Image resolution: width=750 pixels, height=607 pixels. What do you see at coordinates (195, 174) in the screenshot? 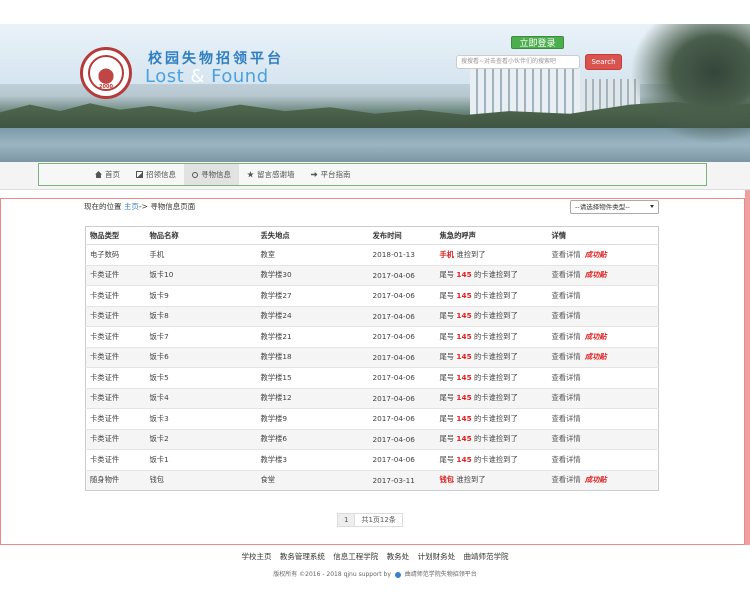
I see `search-icon` at bounding box center [195, 174].